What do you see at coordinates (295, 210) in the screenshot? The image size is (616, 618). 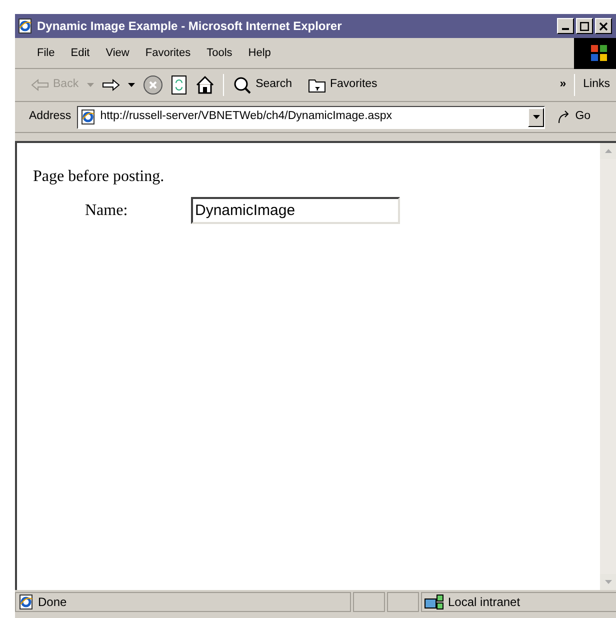 I see `name-field: DynamicImage` at bounding box center [295, 210].